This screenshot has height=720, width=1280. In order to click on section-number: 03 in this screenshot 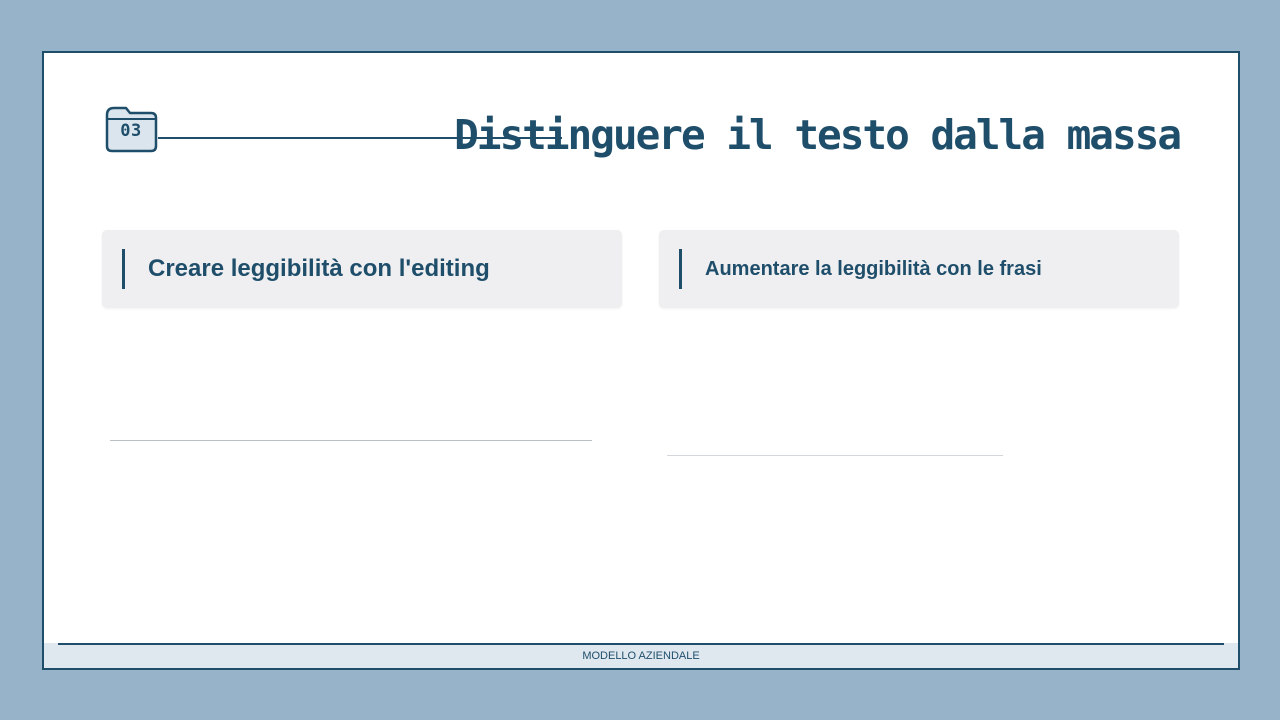, I will do `click(131, 131)`.